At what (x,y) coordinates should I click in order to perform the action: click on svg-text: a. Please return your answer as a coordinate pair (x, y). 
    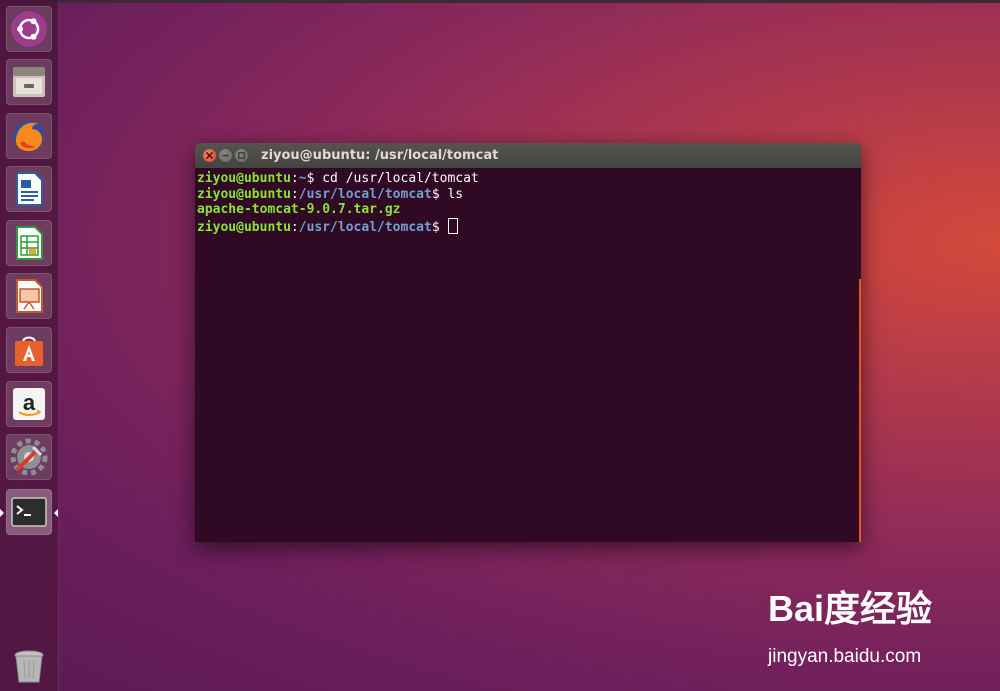
    Looking at the image, I should click on (29, 402).